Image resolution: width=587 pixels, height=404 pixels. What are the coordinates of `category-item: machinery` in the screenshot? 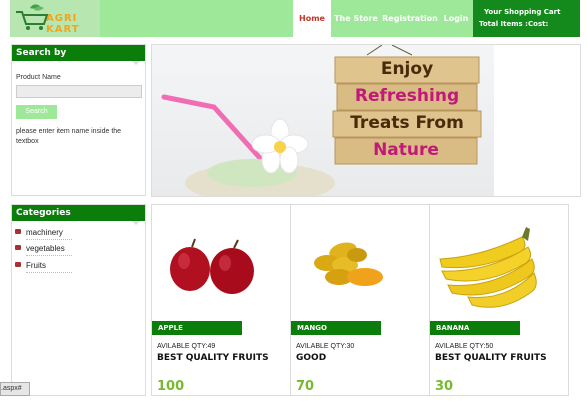 It's located at (43, 234).